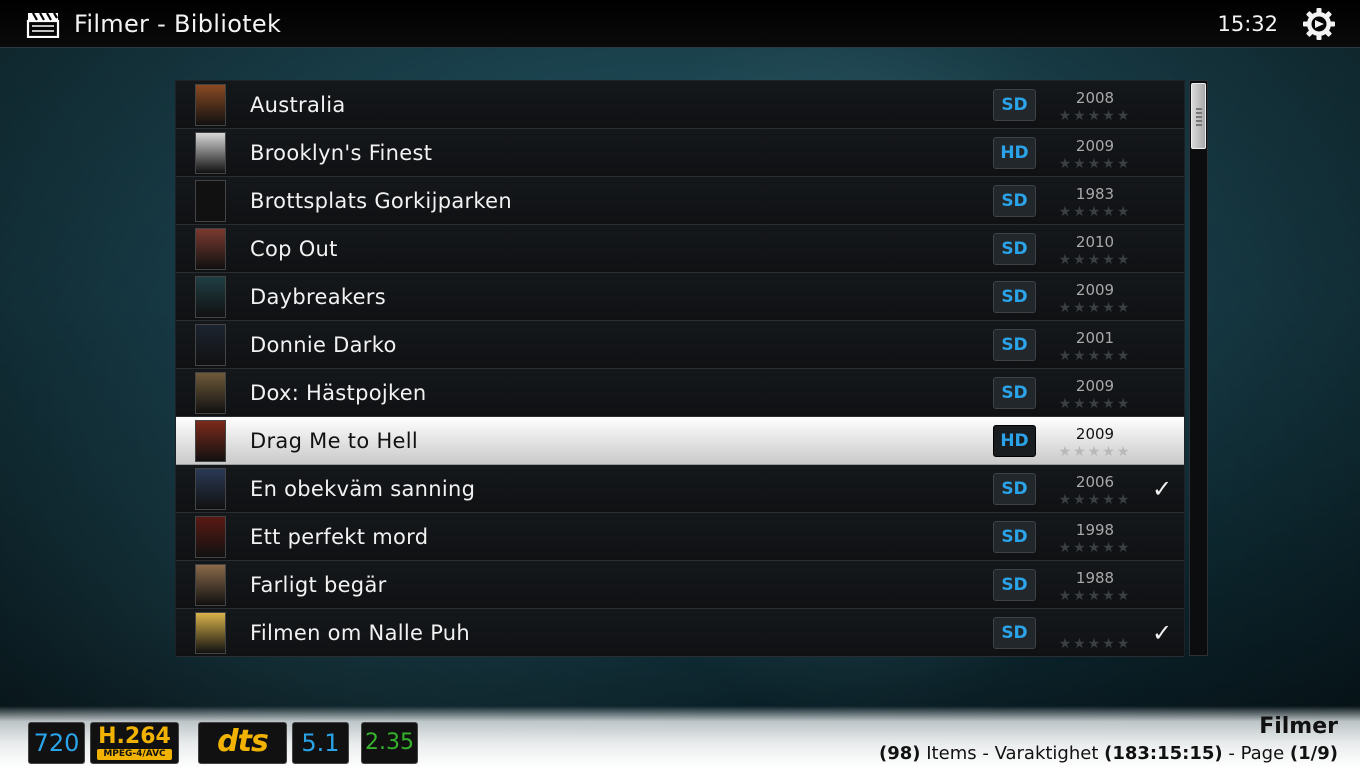 This screenshot has width=1360, height=768. What do you see at coordinates (680, 201) in the screenshot?
I see `movie-list-item: Brottsplats Gorkijparken SD 1983 ★★★★★` at bounding box center [680, 201].